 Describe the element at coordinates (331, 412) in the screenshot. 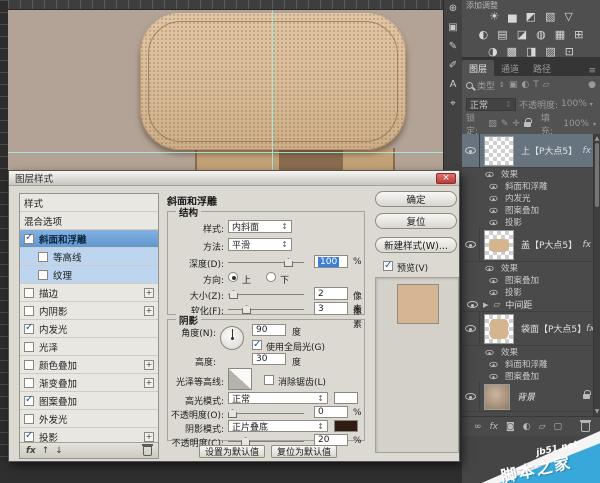

I see `highlight-opacity-input: 0` at that location.